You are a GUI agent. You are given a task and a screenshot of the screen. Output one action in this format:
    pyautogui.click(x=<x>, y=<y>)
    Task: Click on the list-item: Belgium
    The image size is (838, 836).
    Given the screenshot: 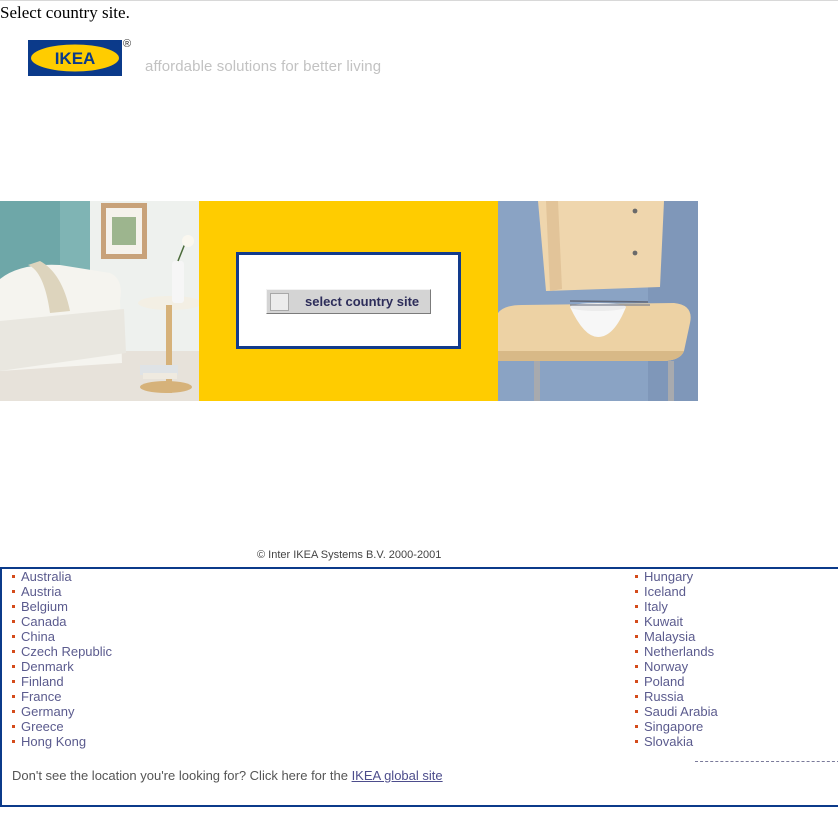 What is the action you would take?
    pyautogui.click(x=62, y=606)
    